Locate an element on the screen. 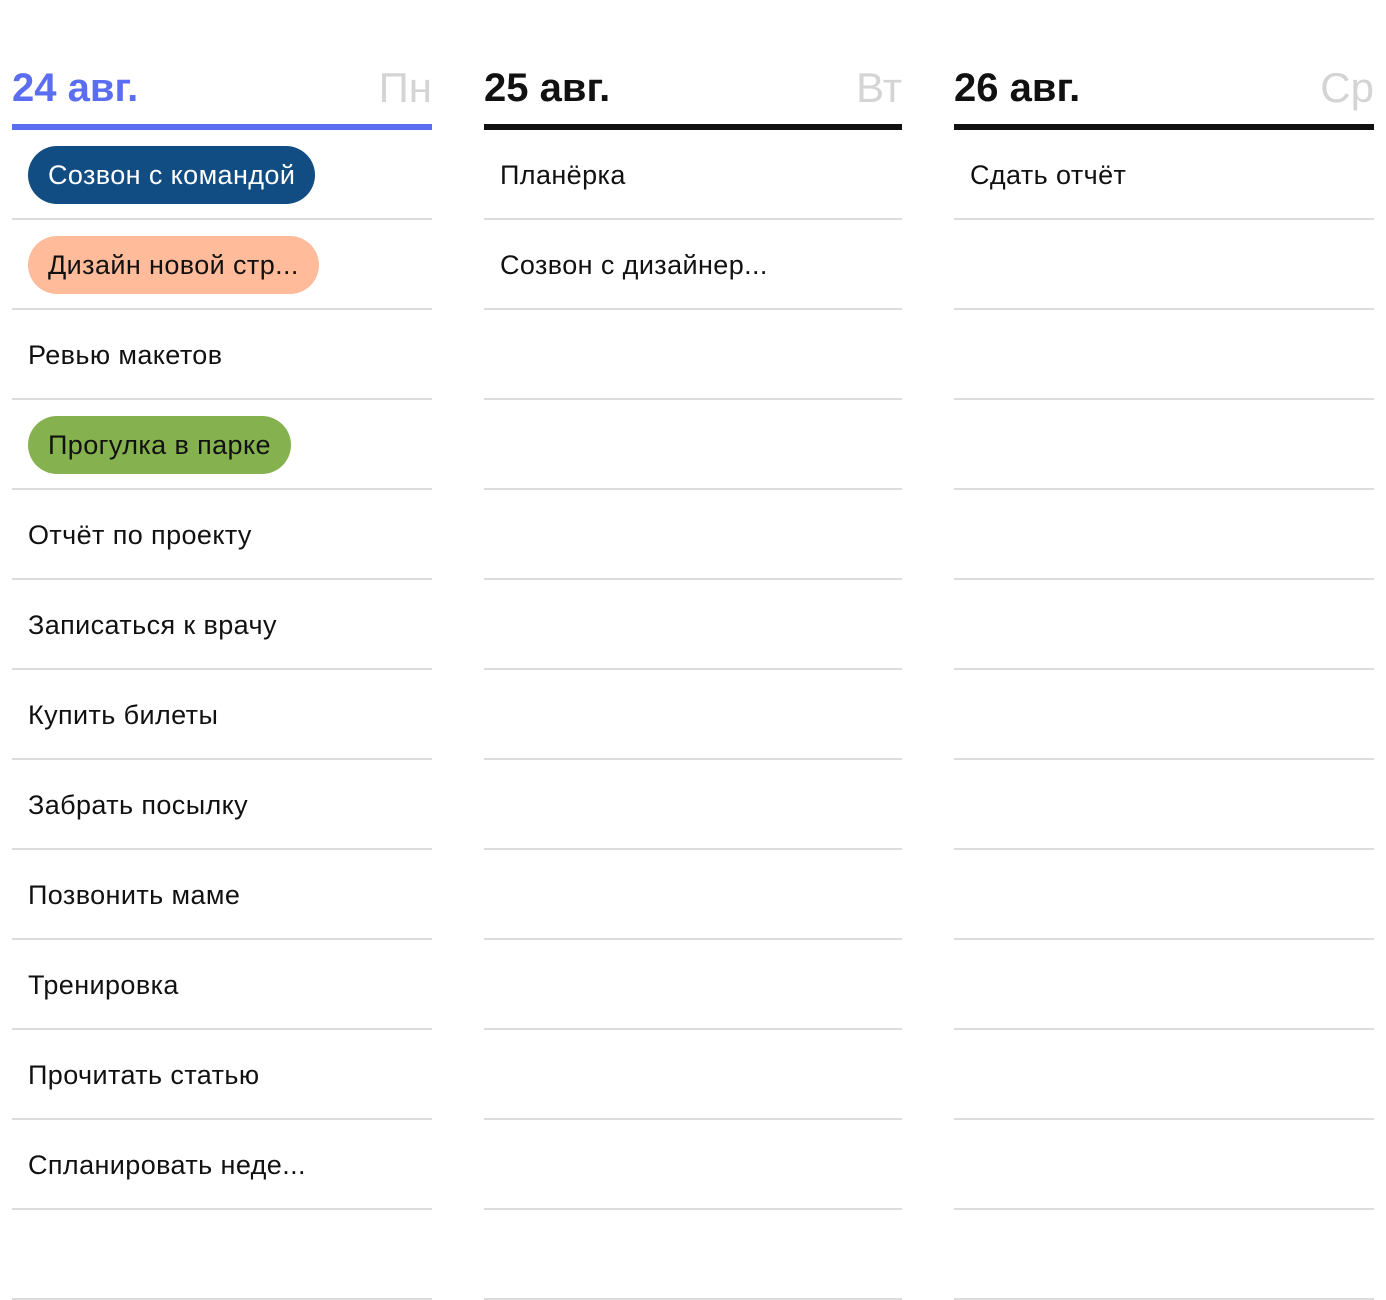 The height and width of the screenshot is (1300, 1386). day-weekday: Пн is located at coordinates (405, 87).